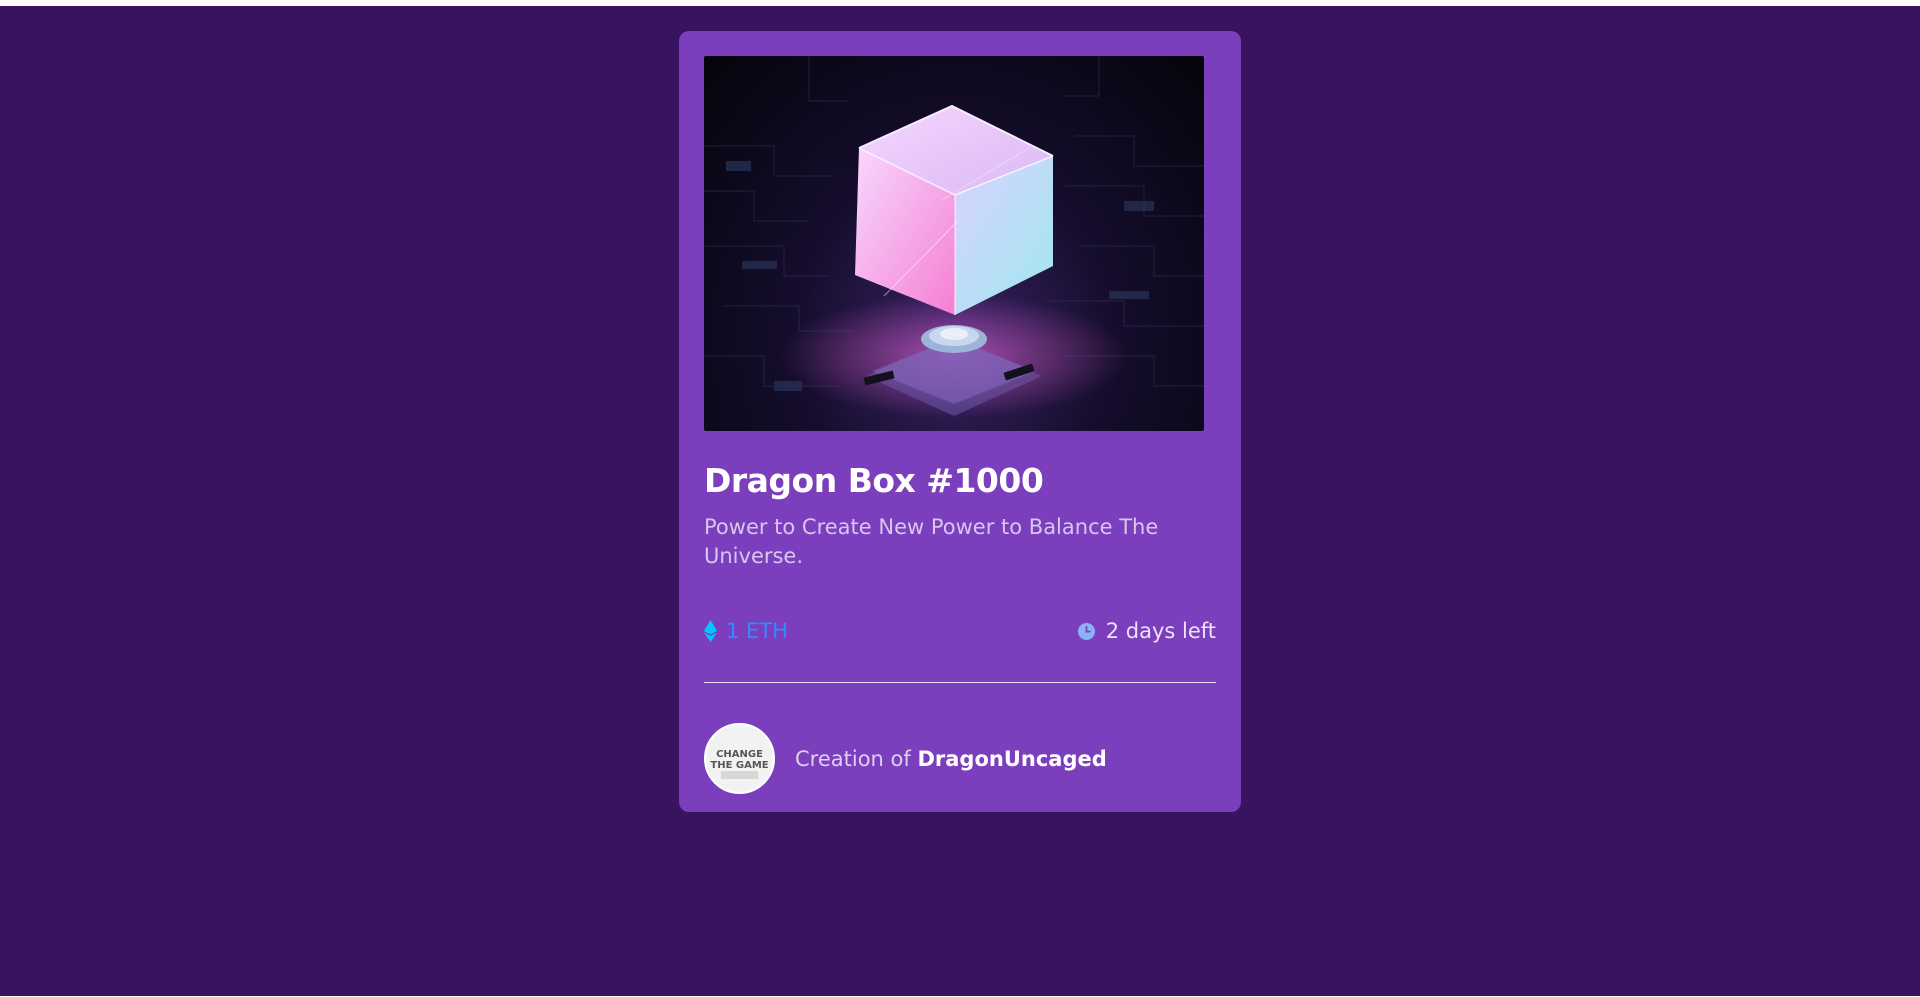 The height and width of the screenshot is (997, 1920). What do you see at coordinates (757, 631) in the screenshot?
I see `price-value: 1 ETH` at bounding box center [757, 631].